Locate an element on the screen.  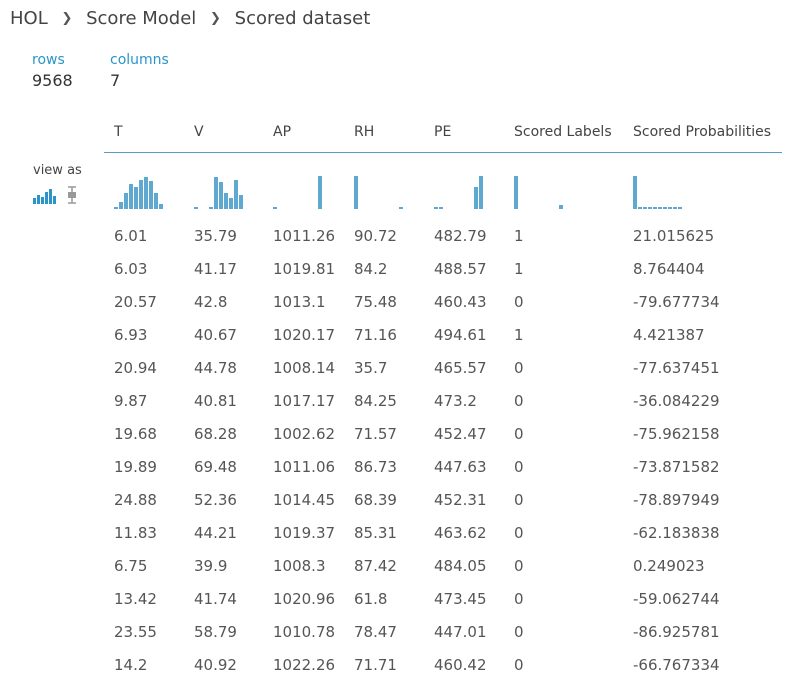
column-header: T is located at coordinates (118, 132).